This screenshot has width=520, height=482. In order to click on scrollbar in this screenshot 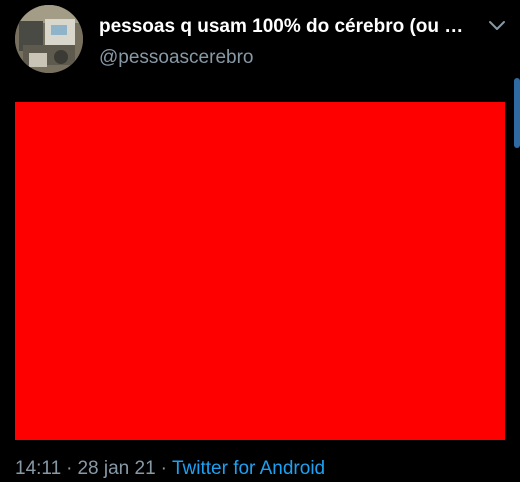, I will do `click(517, 113)`.